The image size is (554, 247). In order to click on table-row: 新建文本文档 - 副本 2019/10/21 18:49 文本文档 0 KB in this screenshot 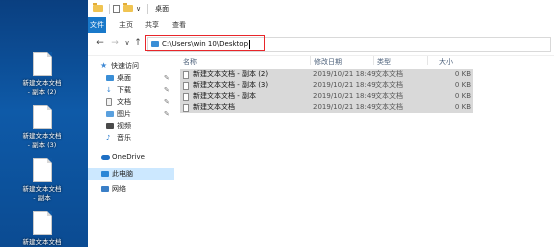, I will do `click(326, 96)`.